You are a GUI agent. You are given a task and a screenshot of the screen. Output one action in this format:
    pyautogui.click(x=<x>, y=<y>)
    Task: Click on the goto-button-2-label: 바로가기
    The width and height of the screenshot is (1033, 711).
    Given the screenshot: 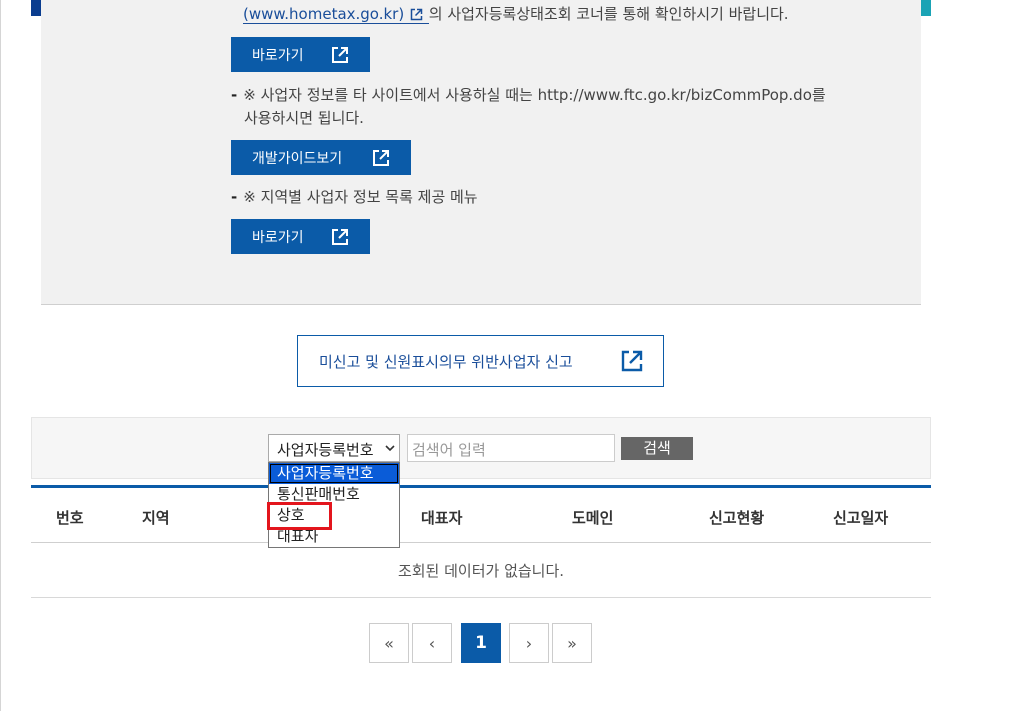 What is the action you would take?
    pyautogui.click(x=278, y=237)
    